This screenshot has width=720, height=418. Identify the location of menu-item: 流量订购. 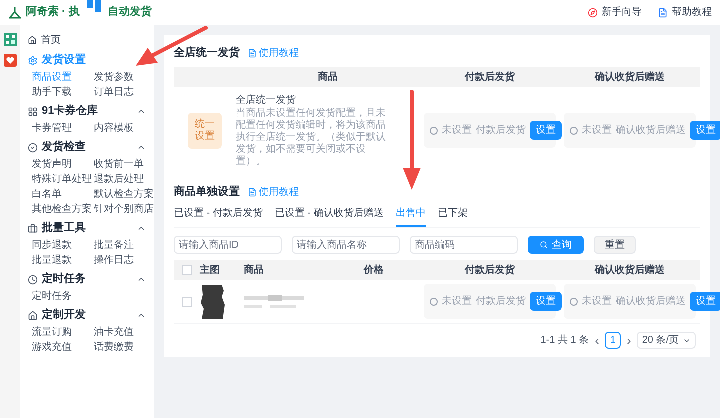
(52, 332).